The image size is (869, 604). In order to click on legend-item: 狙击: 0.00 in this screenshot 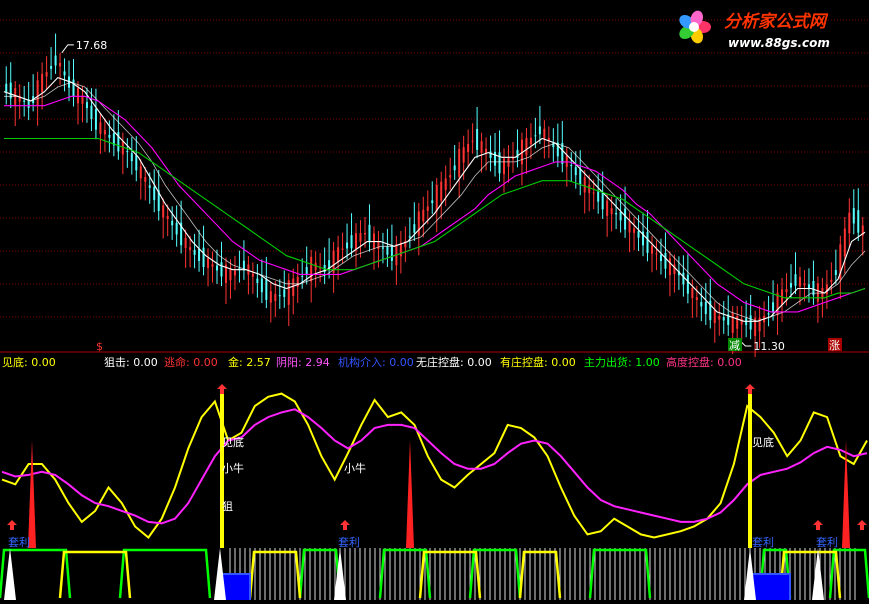, I will do `click(131, 362)`.